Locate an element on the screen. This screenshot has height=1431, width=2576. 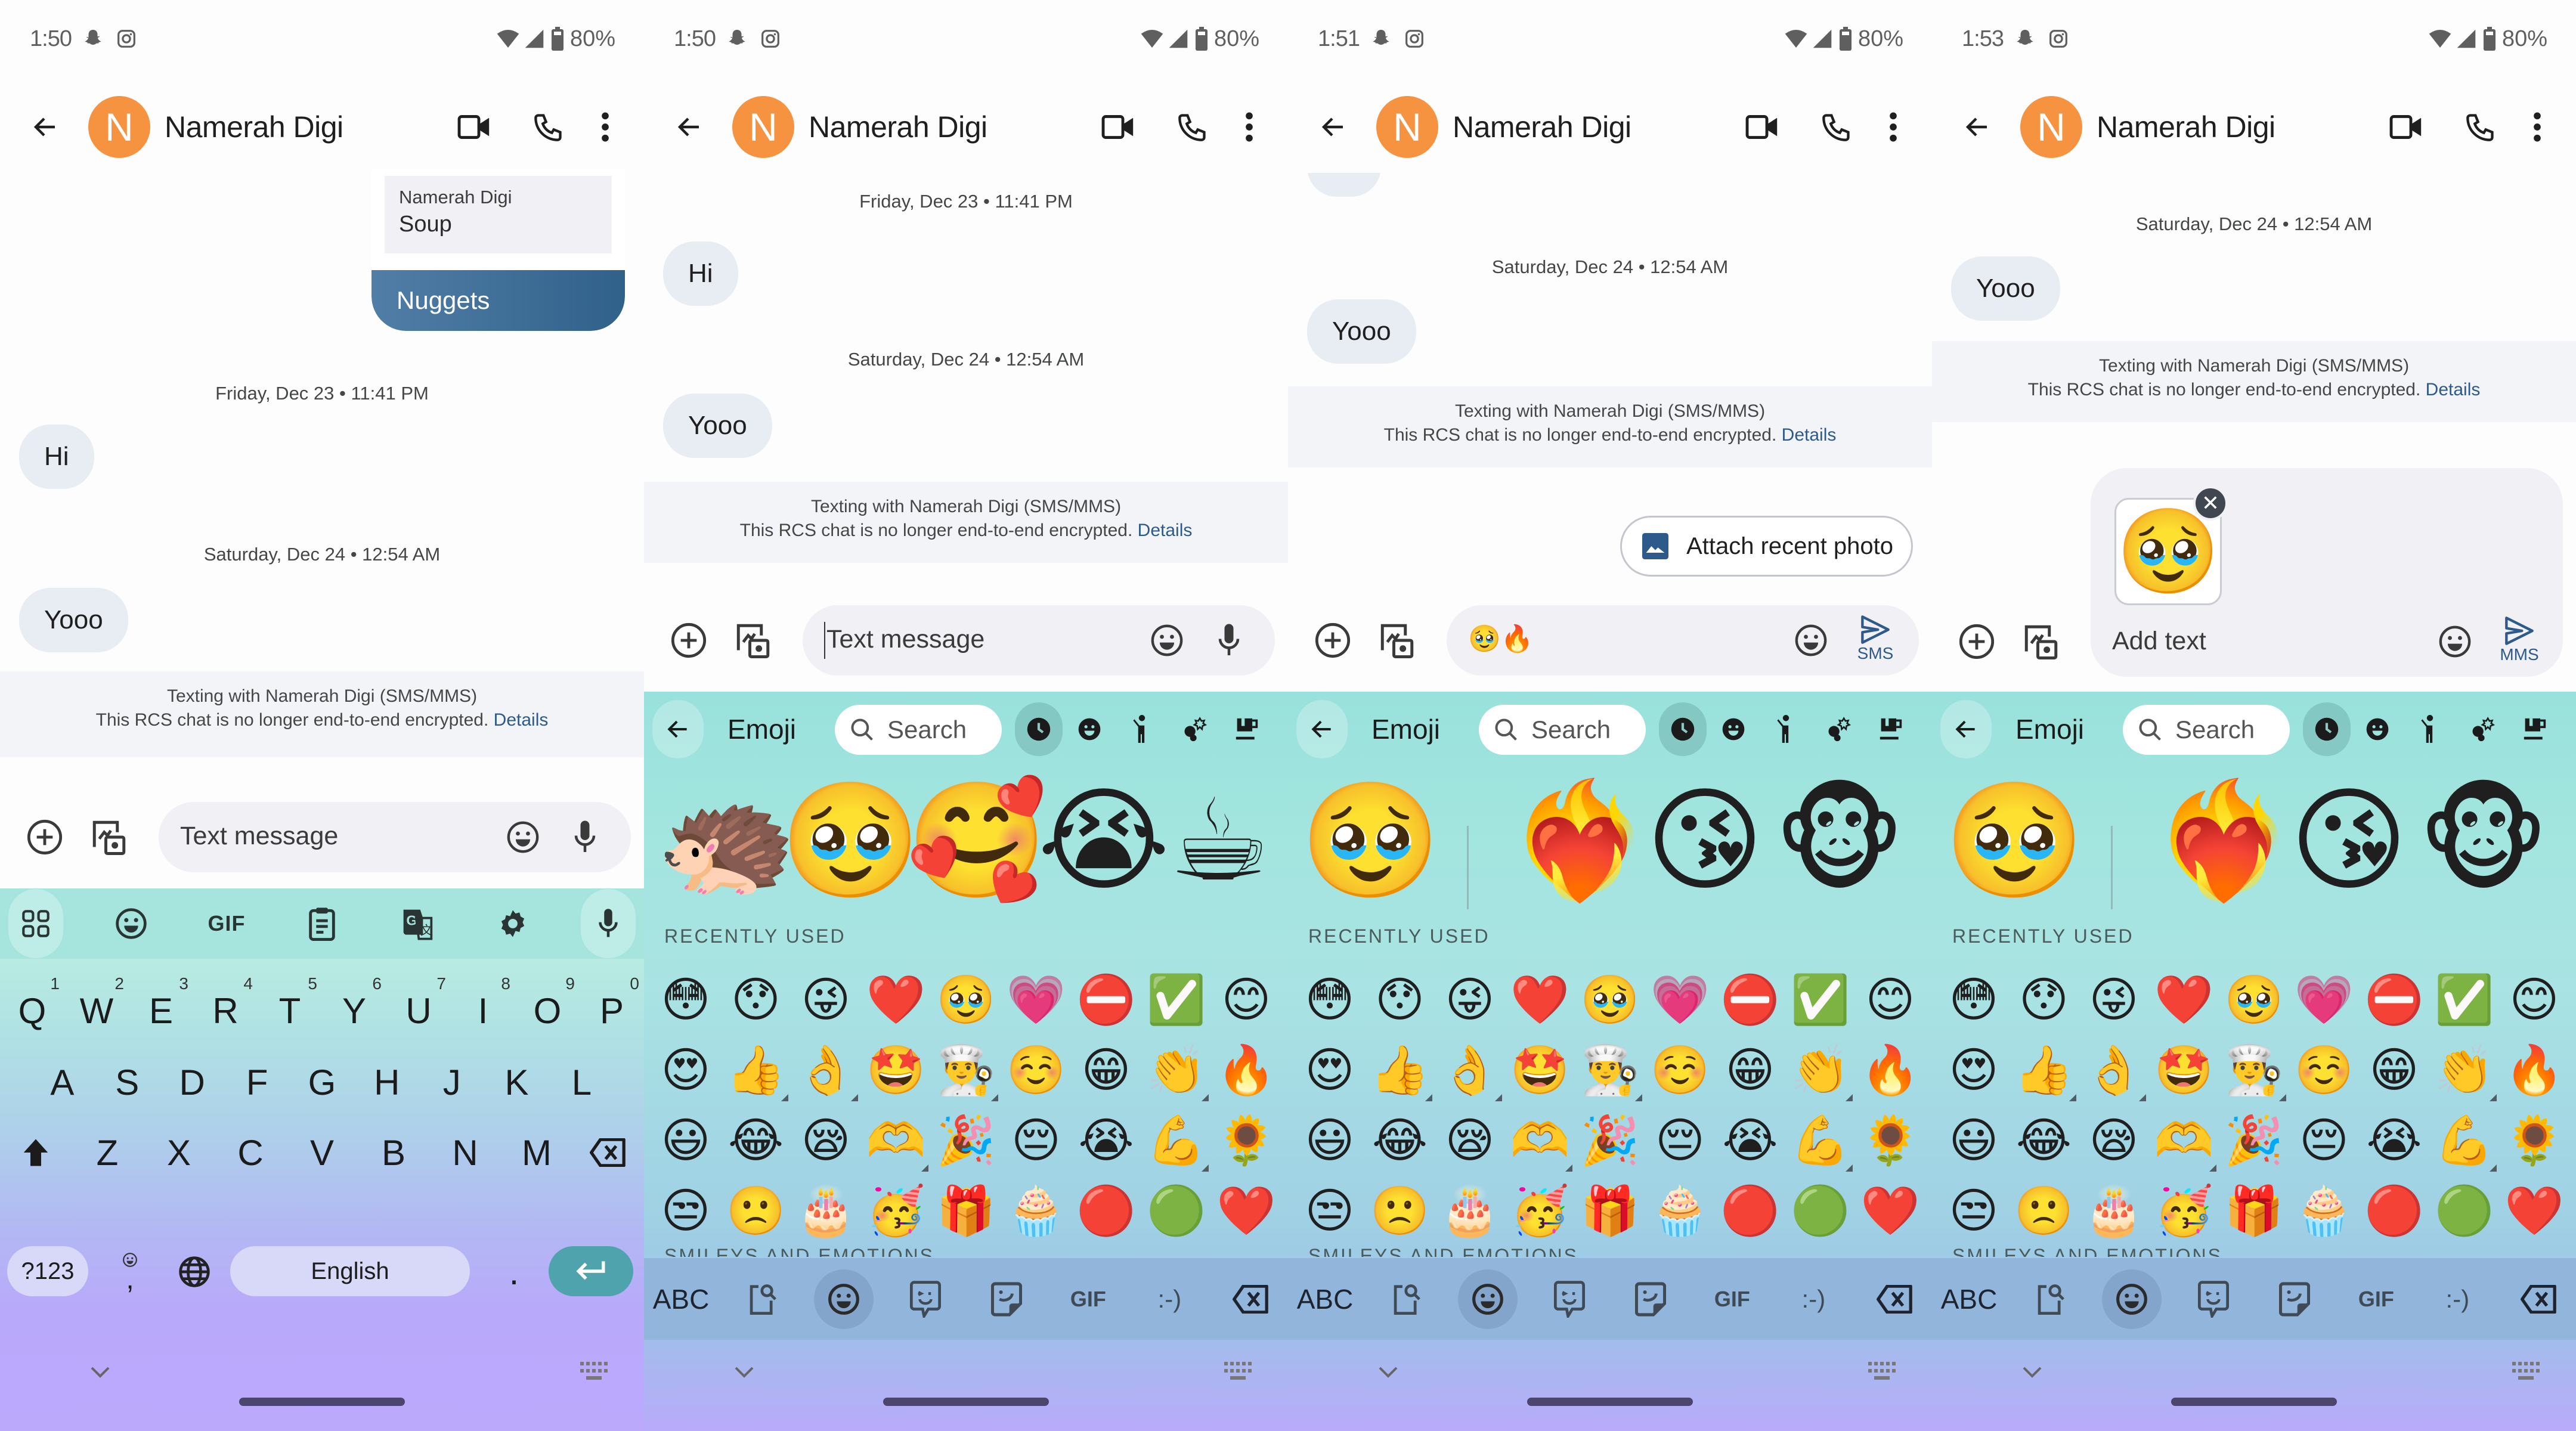
emoji-key: 🌻 is located at coordinates (2535, 1140).